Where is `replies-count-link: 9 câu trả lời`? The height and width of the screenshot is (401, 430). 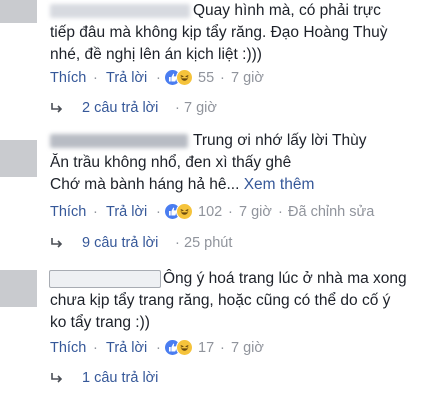
replies-count-link: 9 câu trả lời is located at coordinates (120, 243).